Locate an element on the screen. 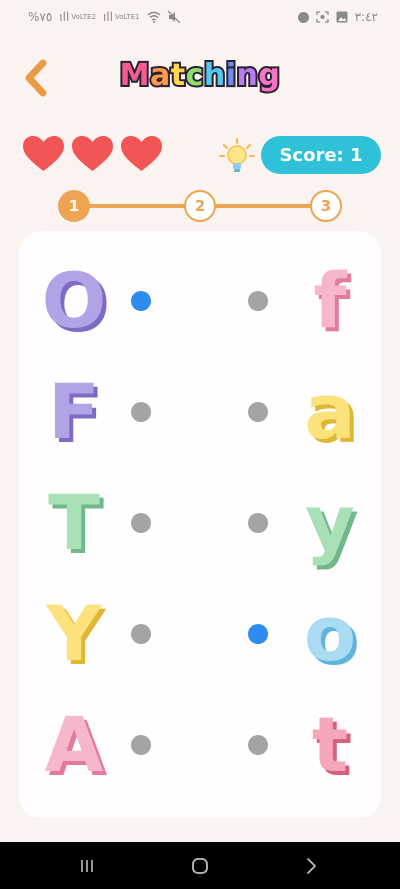 Image resolution: width=400 pixels, height=889 pixels. score-label: Score: 1 is located at coordinates (321, 155).